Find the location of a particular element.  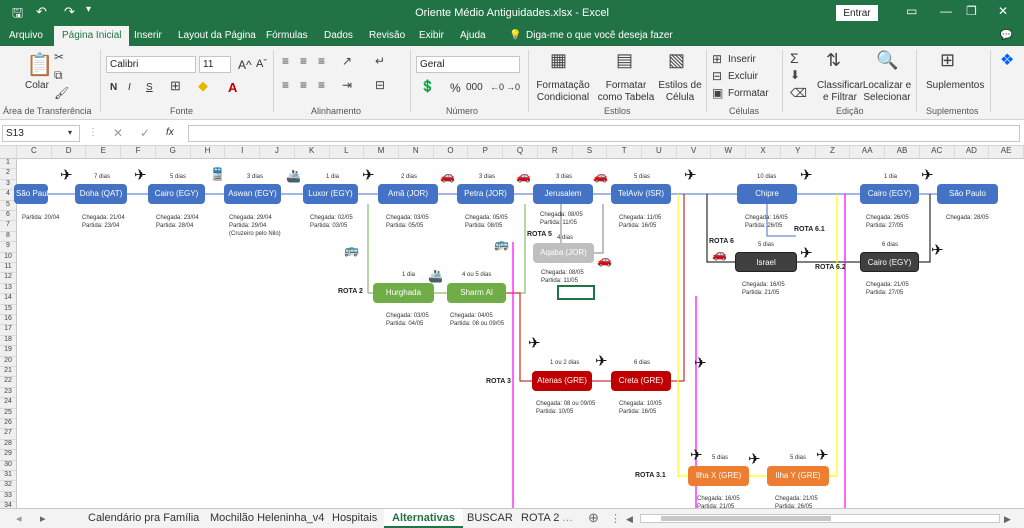

italic-button: I is located at coordinates (129, 87).